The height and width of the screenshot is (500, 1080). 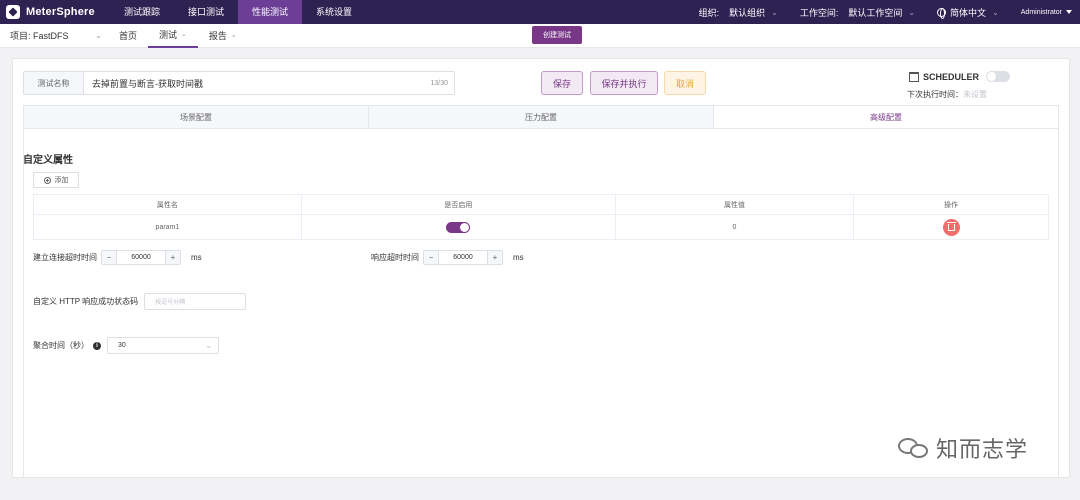 I want to click on response-timeout-label: 响应超时时间, so click(x=395, y=257).